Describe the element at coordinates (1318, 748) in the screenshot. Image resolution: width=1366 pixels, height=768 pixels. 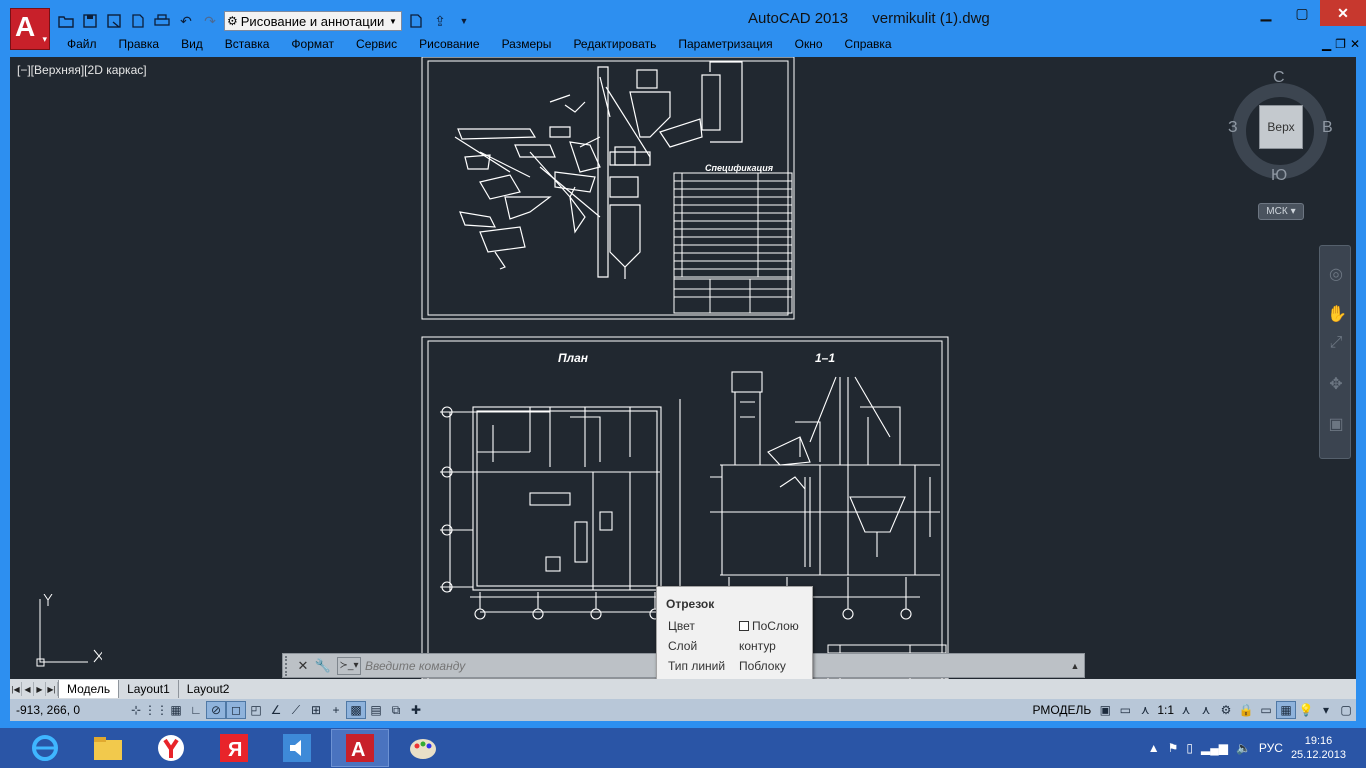
I see `clock: 19:16 25.12.2013` at that location.